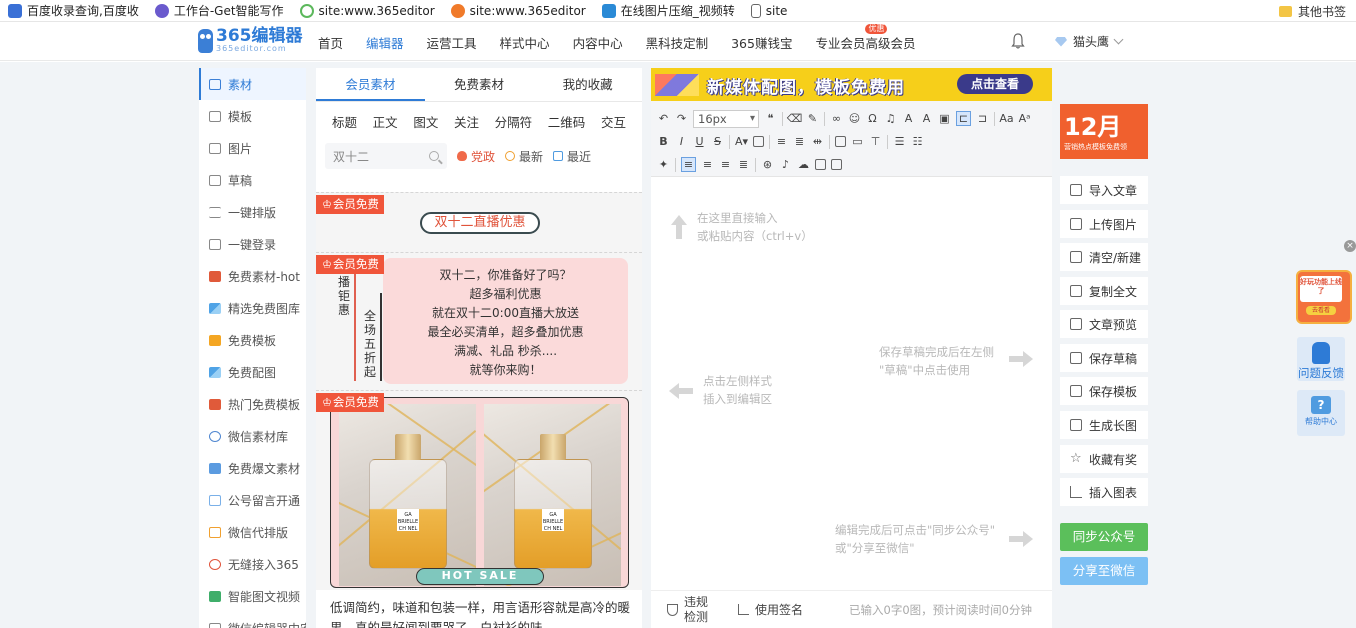 This screenshot has width=1356, height=628. I want to click on sidebar-item-free-template: 免费模板, so click(252, 340).